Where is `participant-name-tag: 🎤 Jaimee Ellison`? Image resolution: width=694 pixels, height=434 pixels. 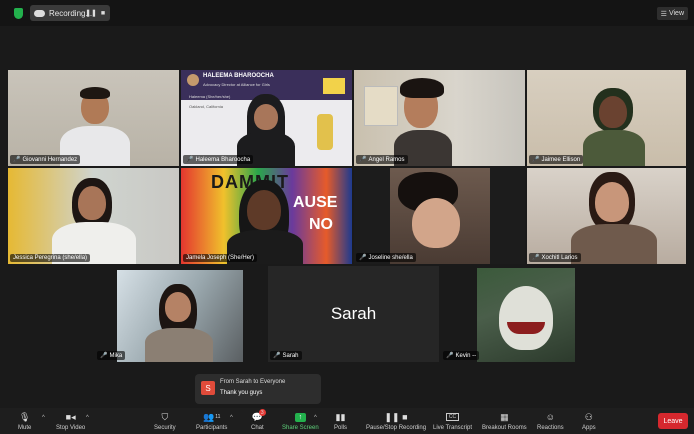 participant-name-tag: 🎤 Jaimee Ellison is located at coordinates (556, 159).